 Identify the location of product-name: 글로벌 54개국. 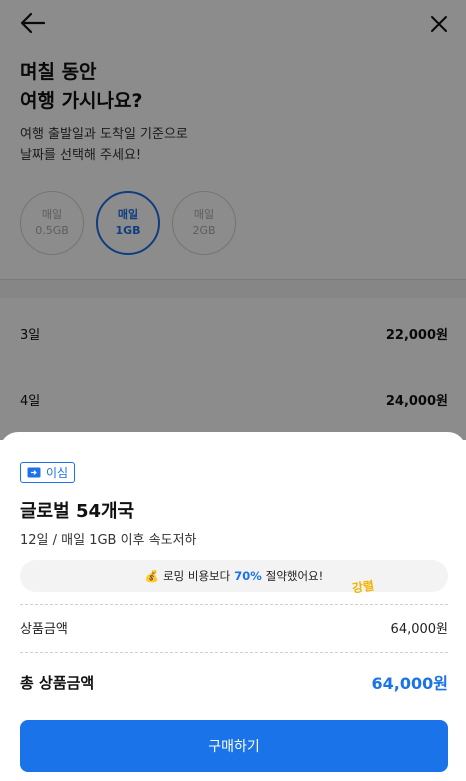
(77, 511).